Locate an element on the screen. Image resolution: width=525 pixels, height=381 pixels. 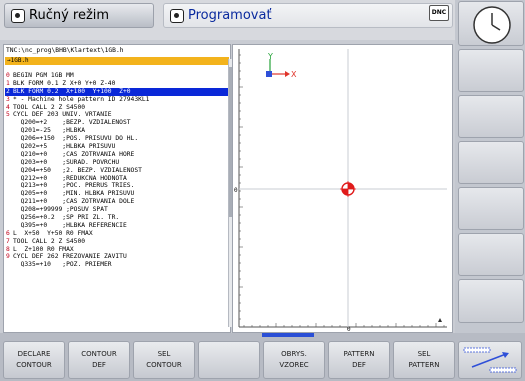
line-code: Q205=+0 ;MIN. HLBKA PRISUVU is located at coordinates (74, 194).